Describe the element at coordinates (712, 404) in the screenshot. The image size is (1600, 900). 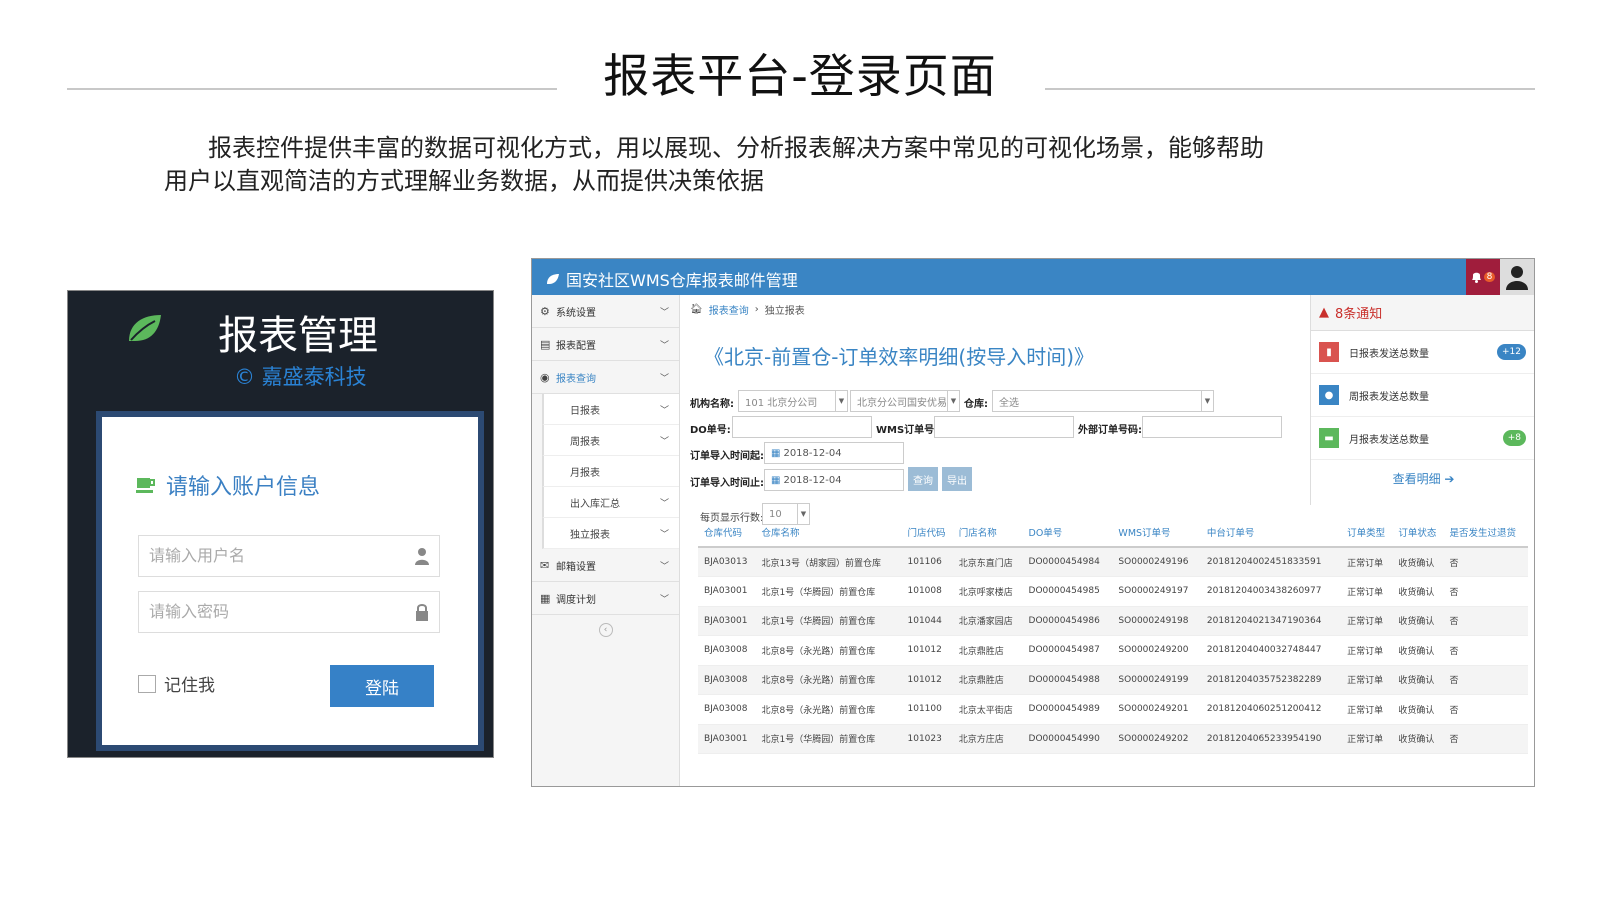
I see `org-label: 机构名称:` at that location.